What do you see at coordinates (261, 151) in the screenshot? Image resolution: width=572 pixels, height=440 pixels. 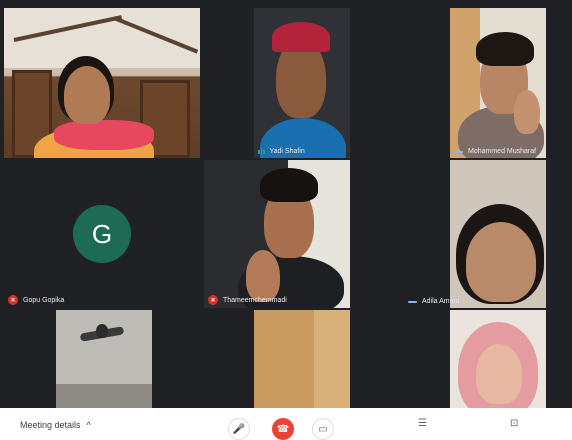 I see `speaking-indicator-icon` at bounding box center [261, 151].